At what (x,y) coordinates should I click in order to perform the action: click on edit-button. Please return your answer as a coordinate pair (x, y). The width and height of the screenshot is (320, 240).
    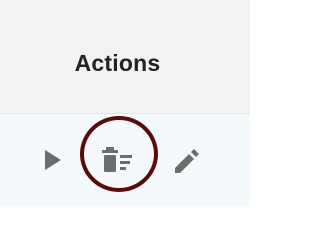
    Looking at the image, I should click on (187, 161).